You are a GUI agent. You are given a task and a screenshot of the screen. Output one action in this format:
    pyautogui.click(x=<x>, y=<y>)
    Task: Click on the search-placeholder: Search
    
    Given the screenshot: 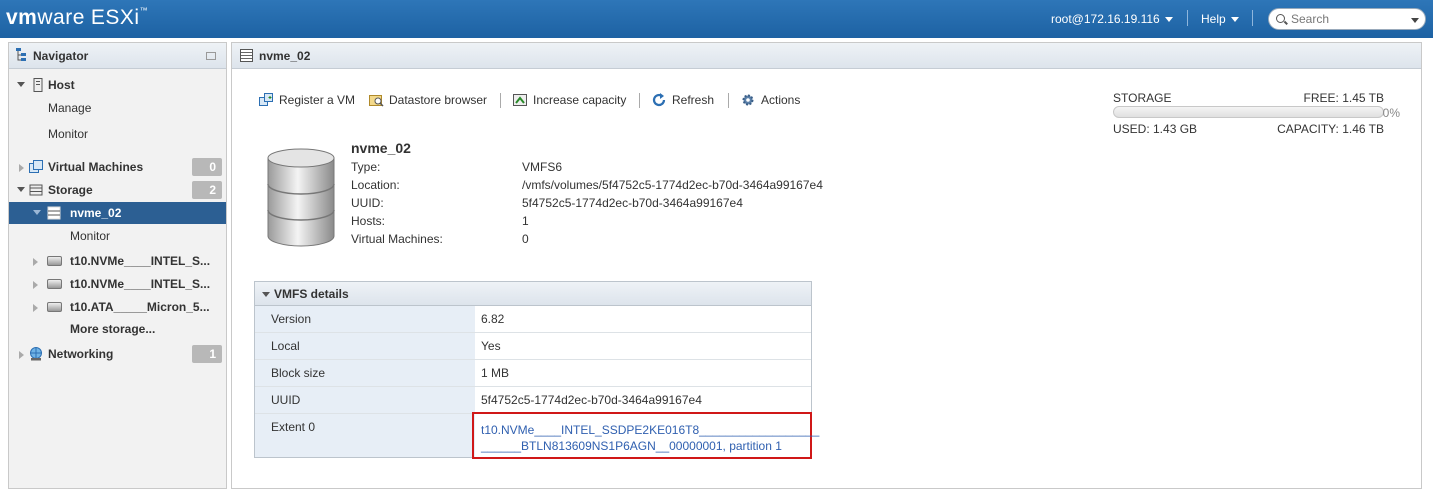 What is the action you would take?
    pyautogui.click(x=1310, y=19)
    